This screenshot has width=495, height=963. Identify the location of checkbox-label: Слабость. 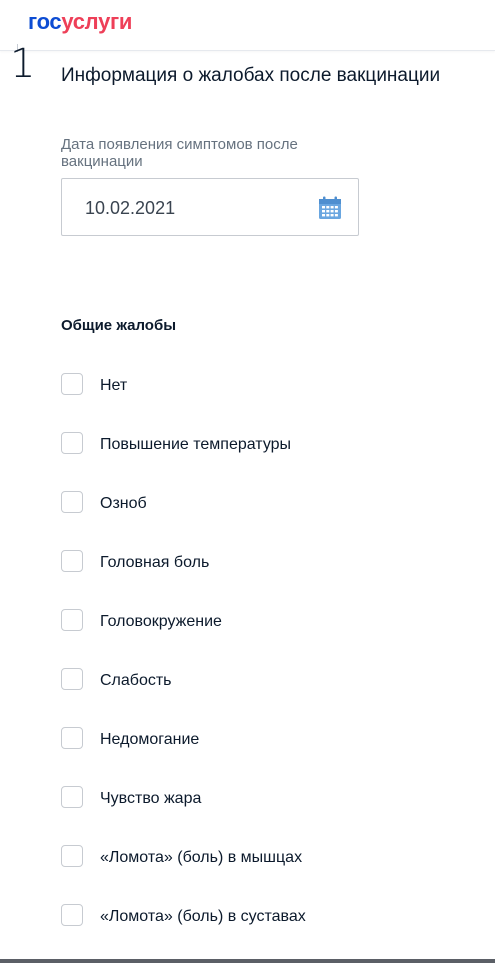
(136, 681).